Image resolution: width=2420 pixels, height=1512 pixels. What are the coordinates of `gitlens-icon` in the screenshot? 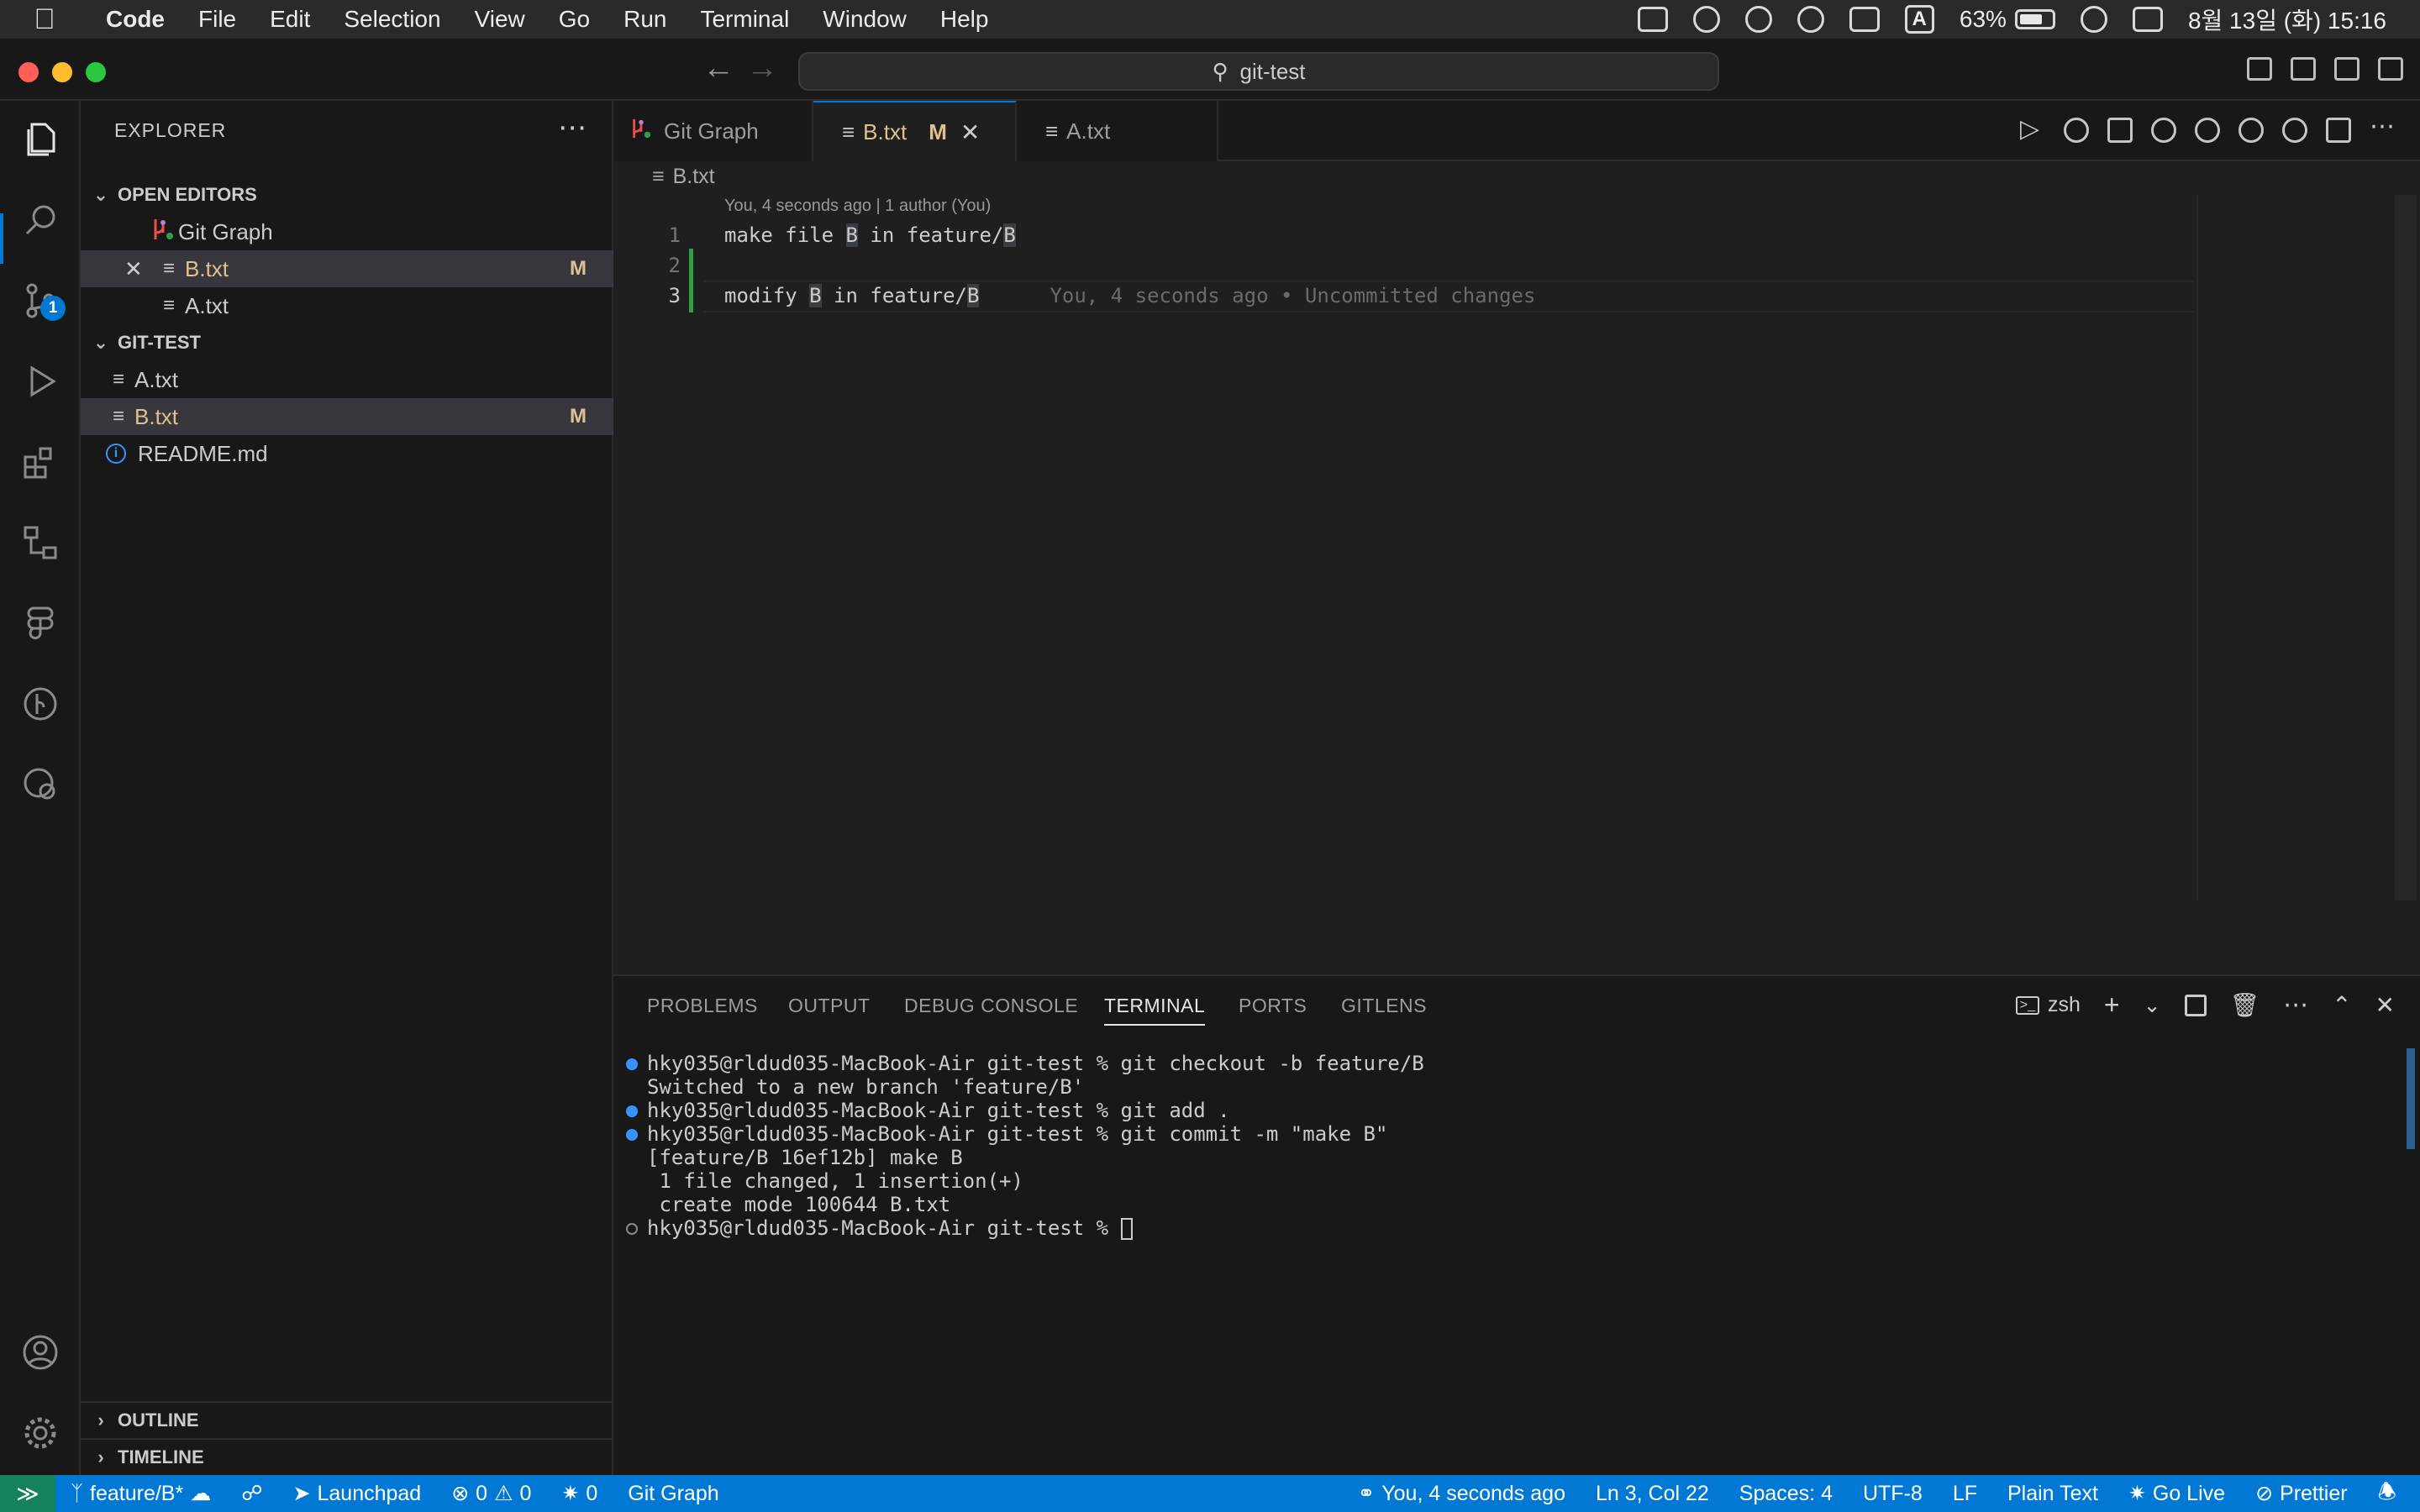 It's located at (40, 704).